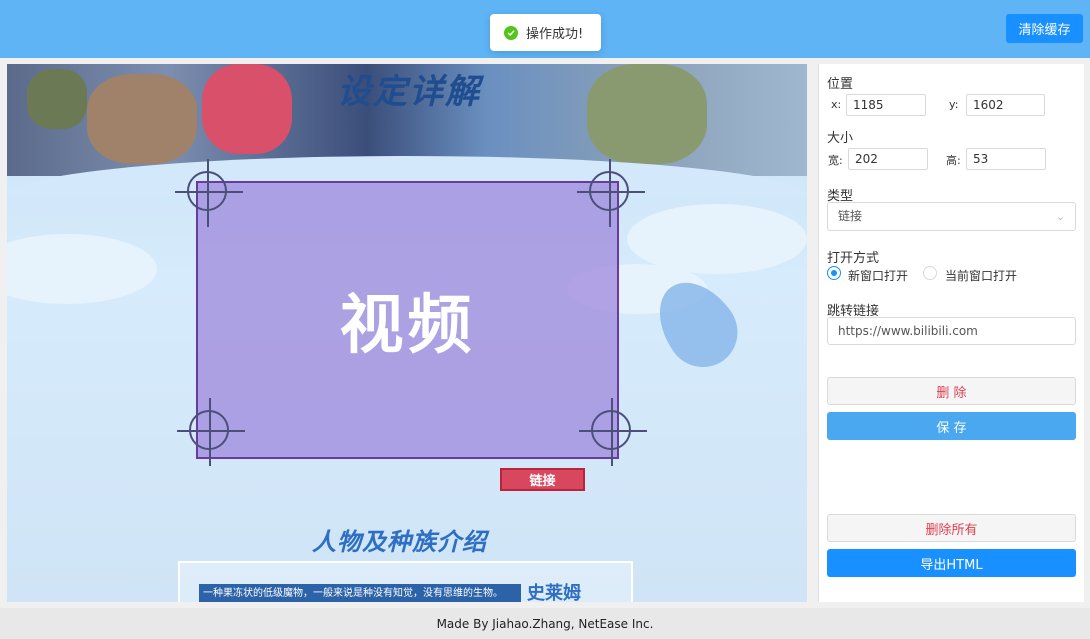  Describe the element at coordinates (951, 528) in the screenshot. I see `delete-all-button: 删除所有` at that location.